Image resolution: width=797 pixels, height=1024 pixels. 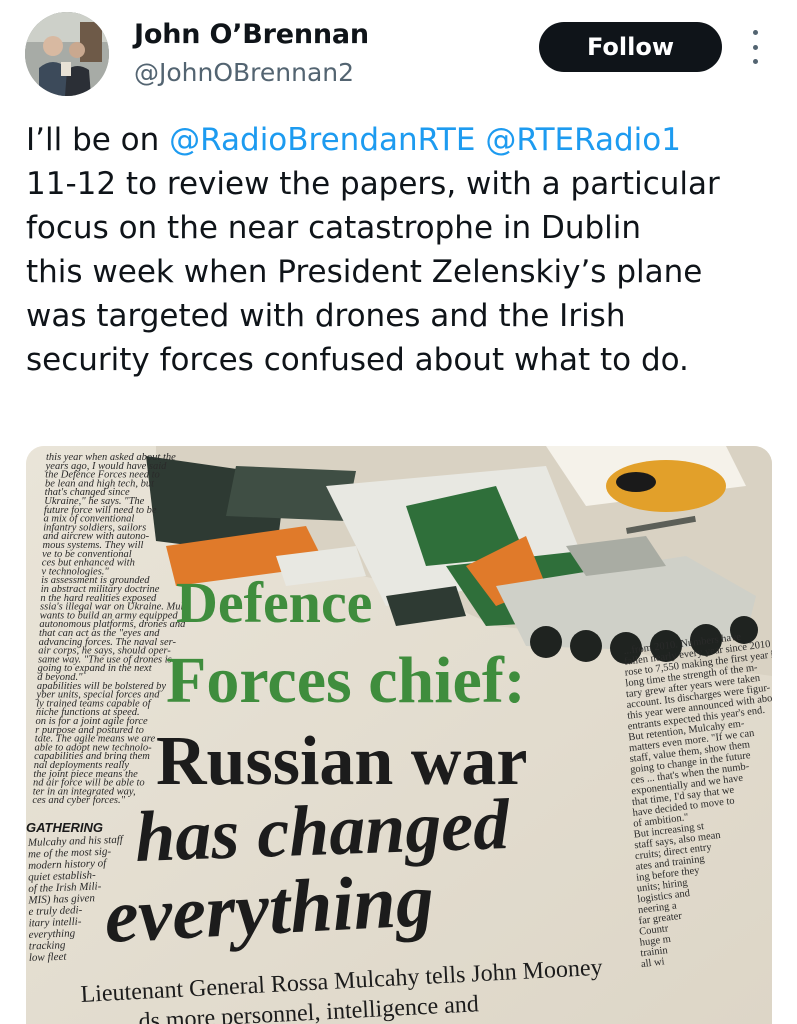 I want to click on more-vertical-icon, so click(x=755, y=47).